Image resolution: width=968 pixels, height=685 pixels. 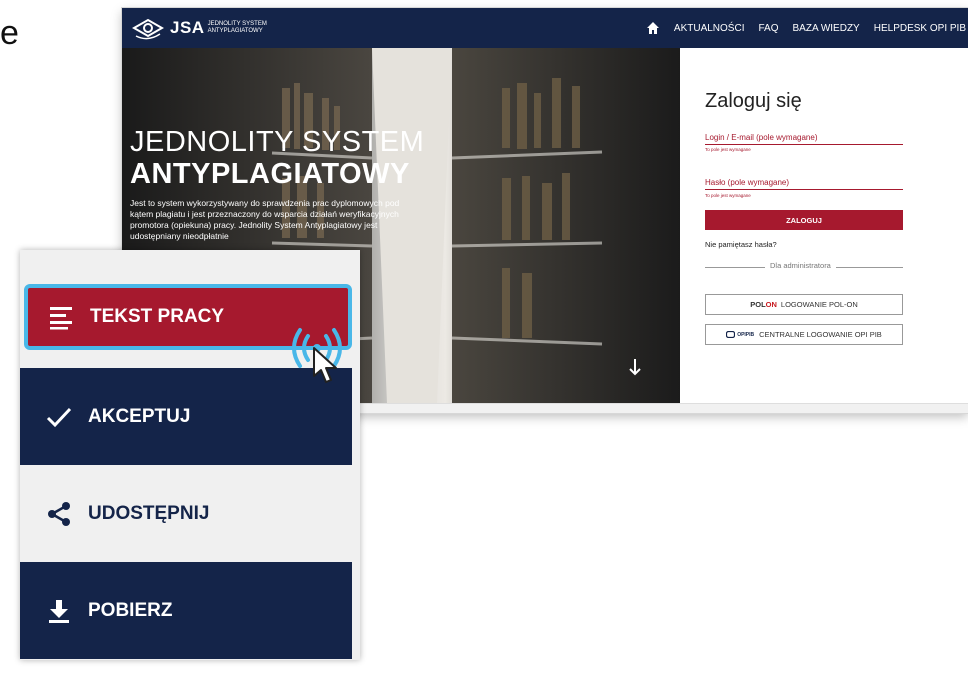 What do you see at coordinates (728, 149) in the screenshot?
I see `login-field-error: To pole jest wymagane` at bounding box center [728, 149].